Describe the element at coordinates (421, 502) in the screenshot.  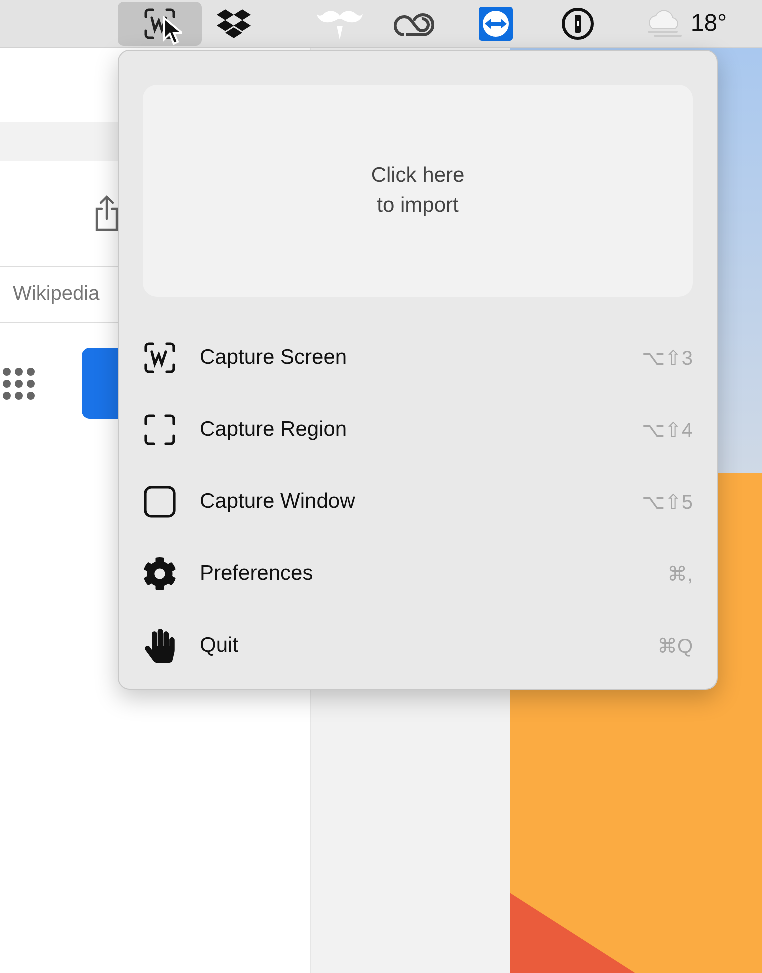
I see `menu-item: Capture Window` at that location.